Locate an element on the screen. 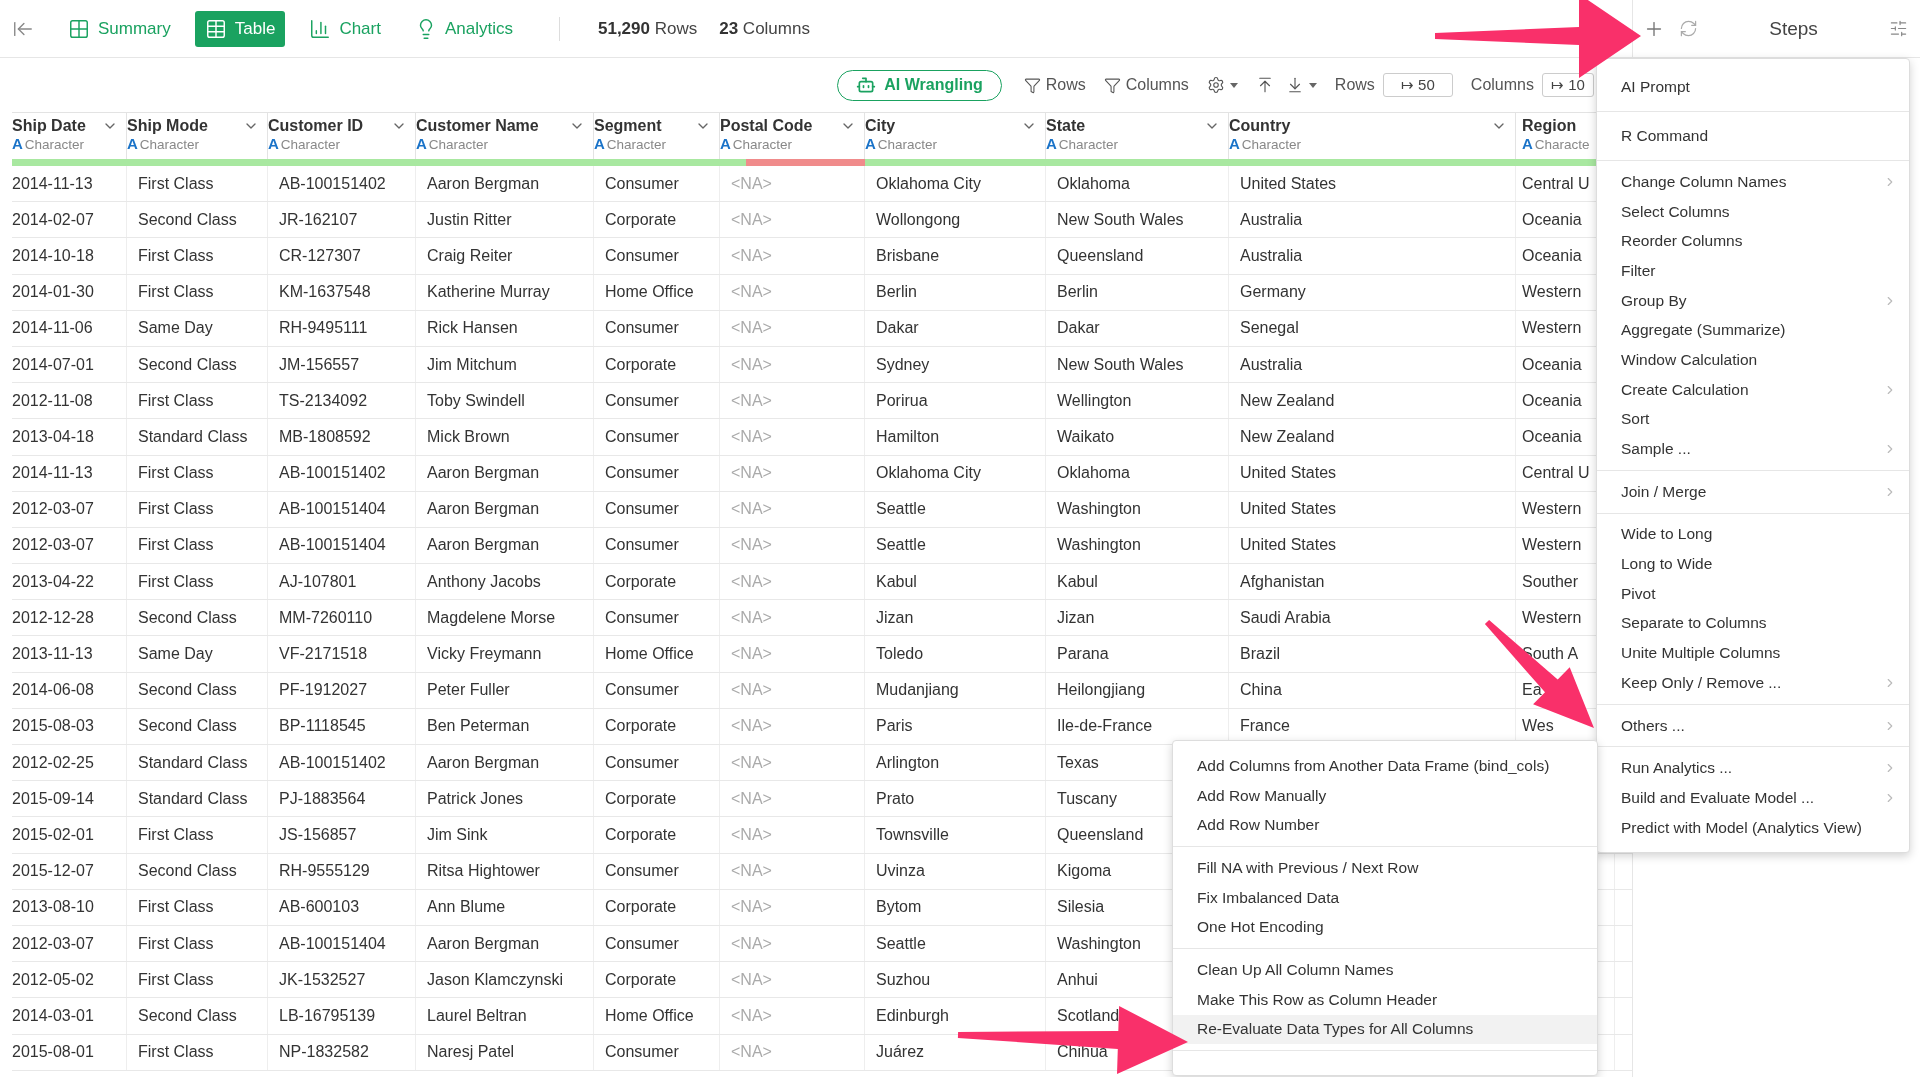 This screenshot has height=1077, width=1920. menu-item: Aggregate (Summarize) is located at coordinates (1753, 330).